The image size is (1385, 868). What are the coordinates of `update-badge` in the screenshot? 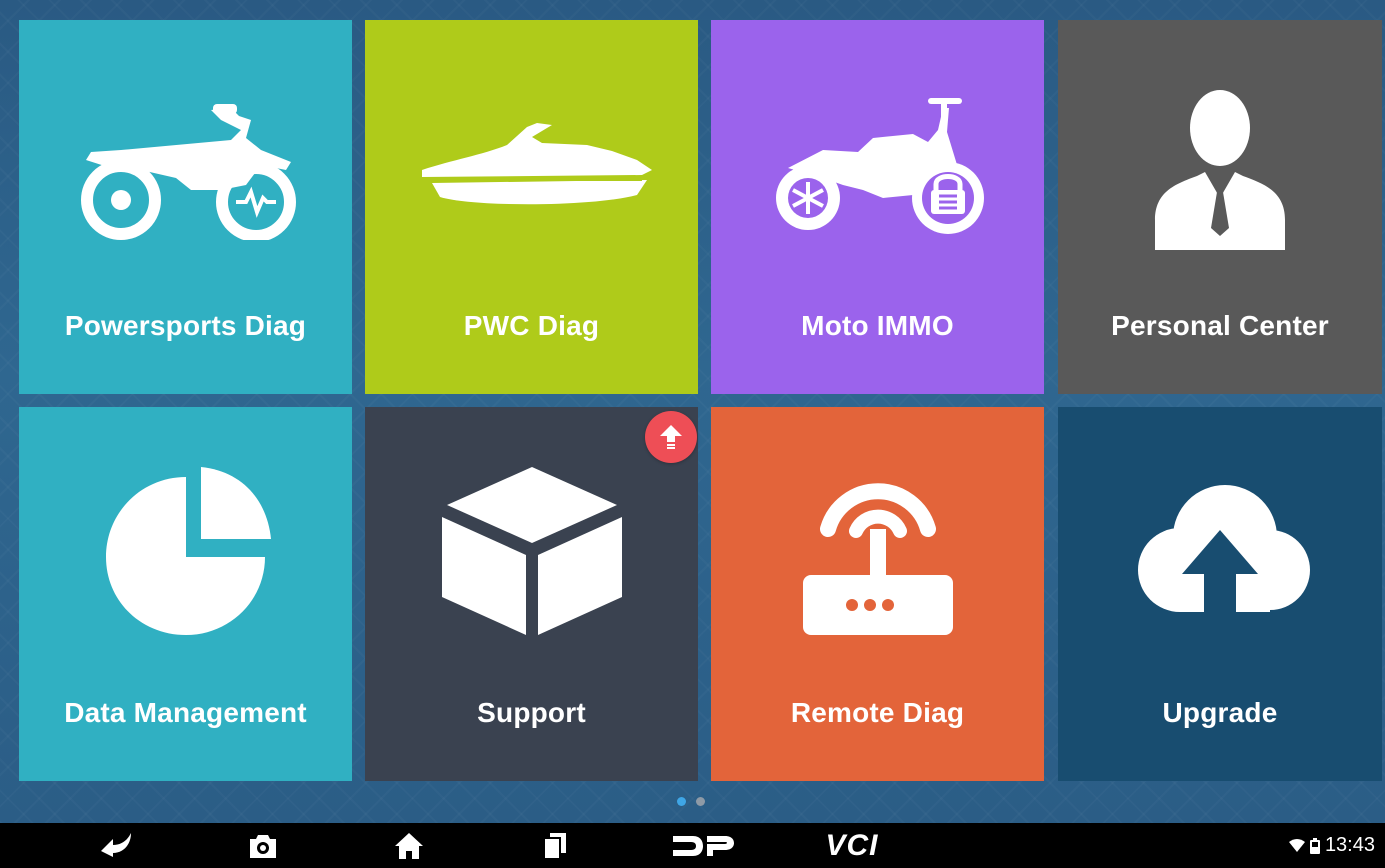 It's located at (671, 437).